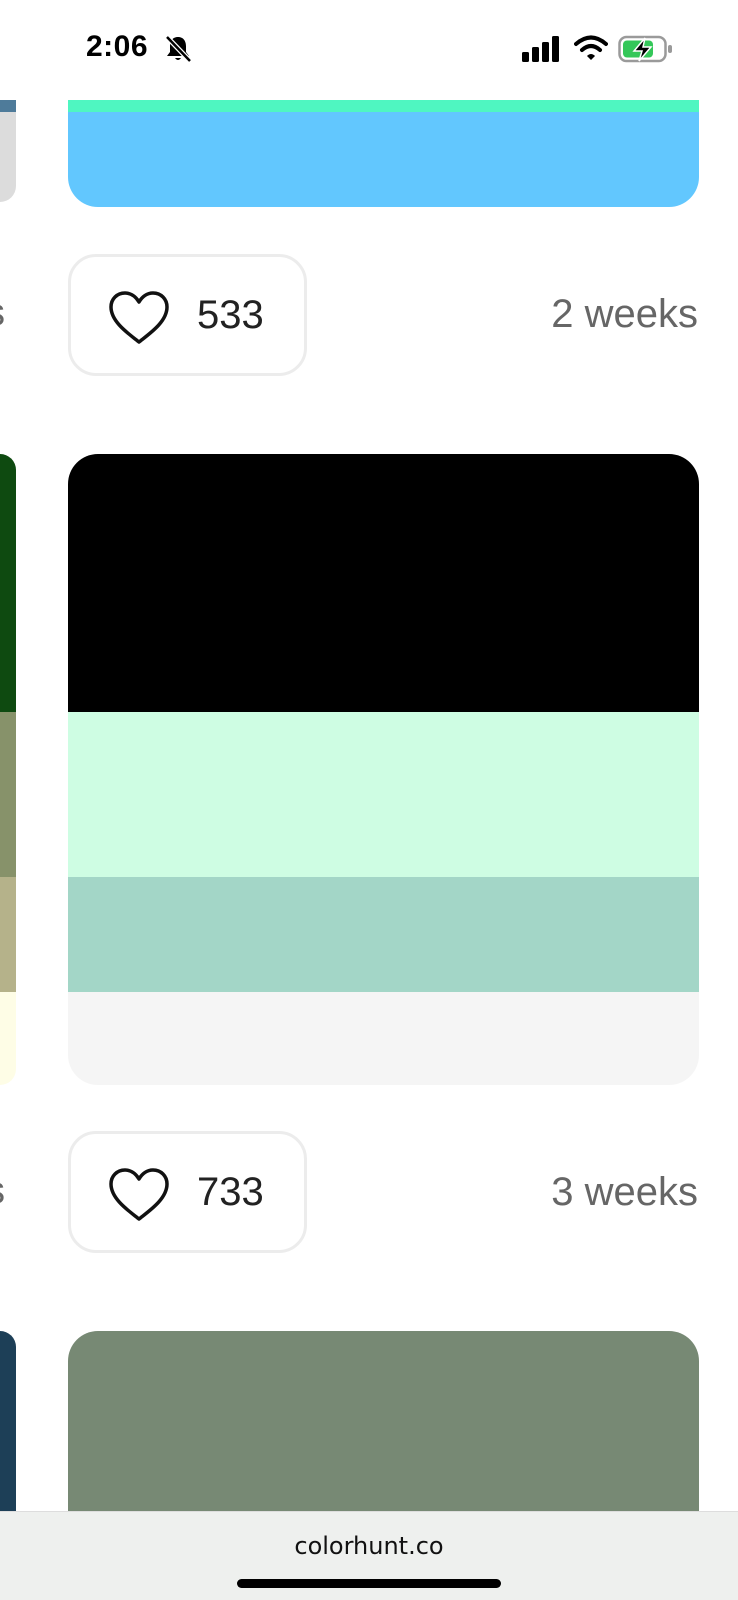  What do you see at coordinates (178, 49) in the screenshot?
I see `bell-slash-icon` at bounding box center [178, 49].